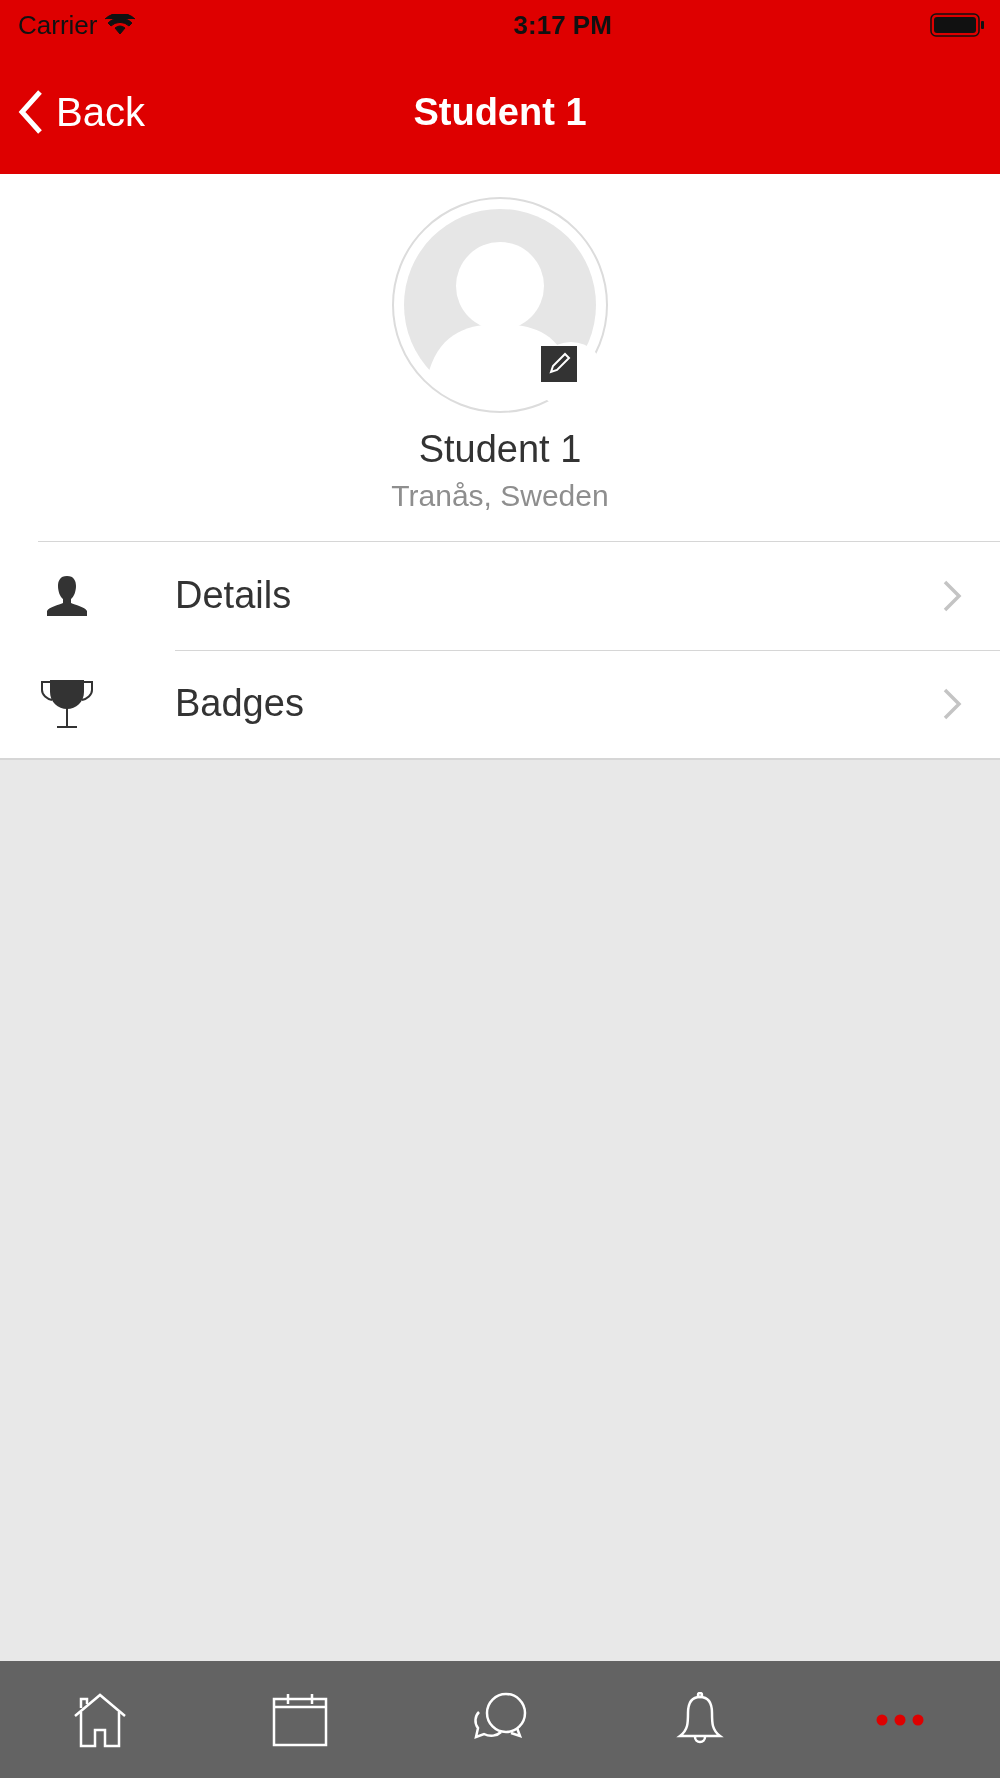  I want to click on student-name: Student 1, so click(500, 449).